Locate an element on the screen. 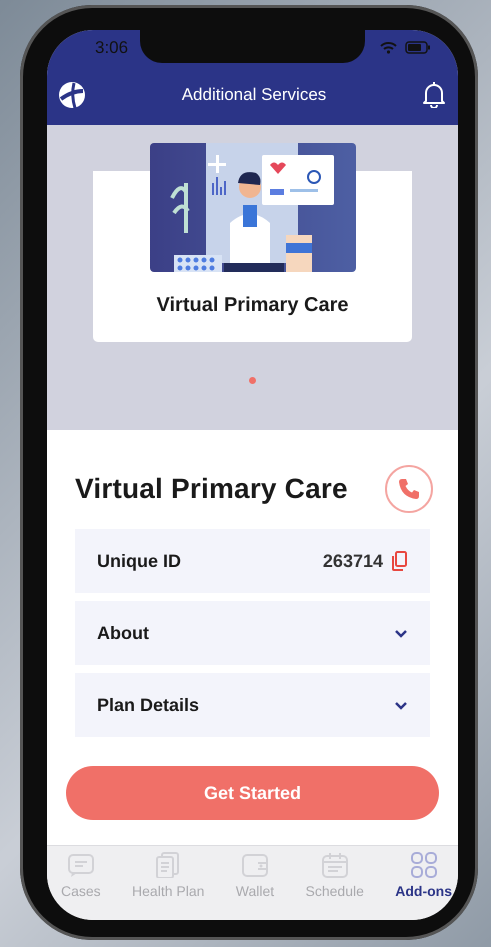  wifi-icon is located at coordinates (388, 47).